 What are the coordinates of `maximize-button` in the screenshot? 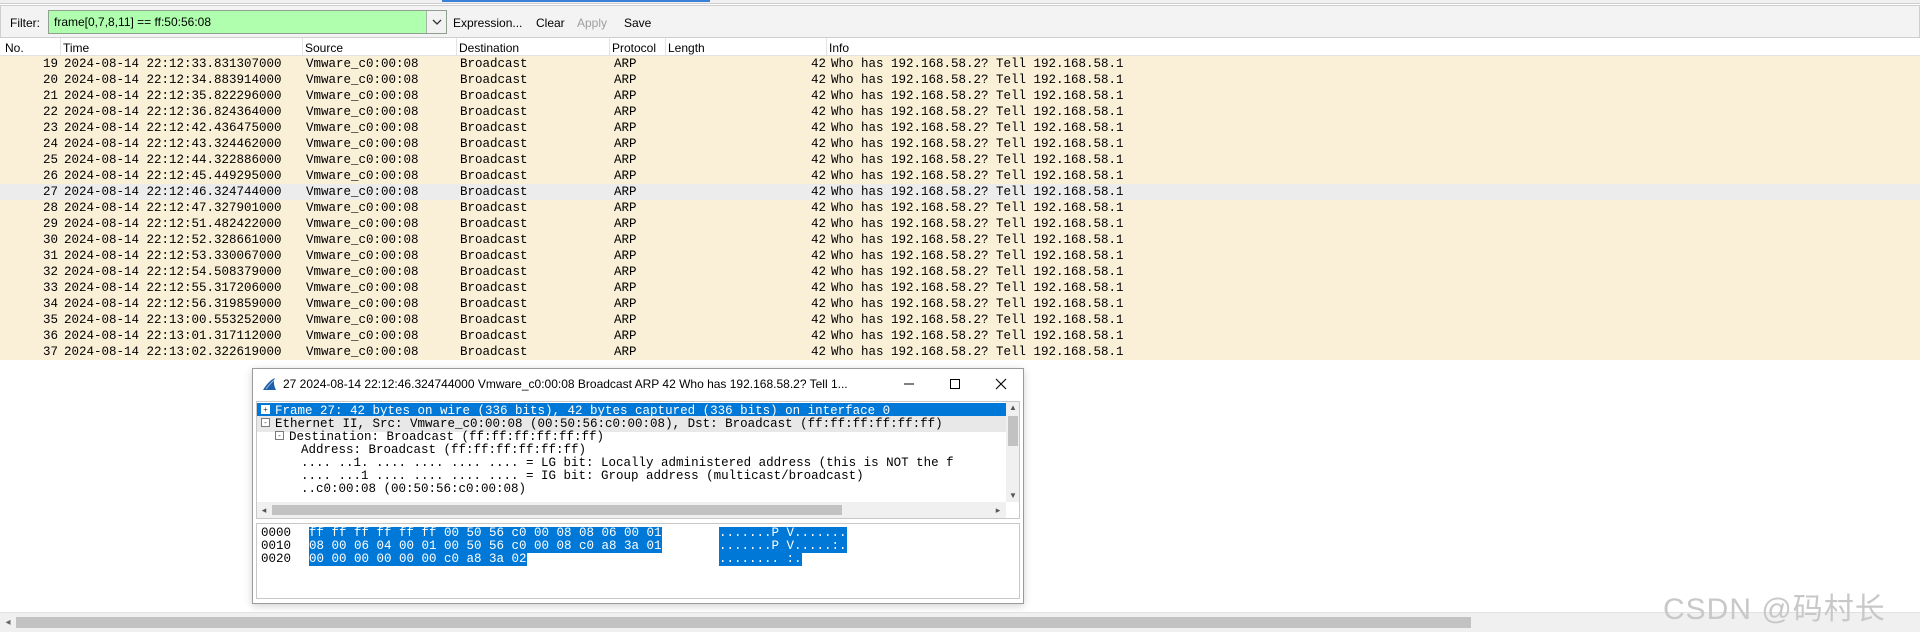 It's located at (955, 384).